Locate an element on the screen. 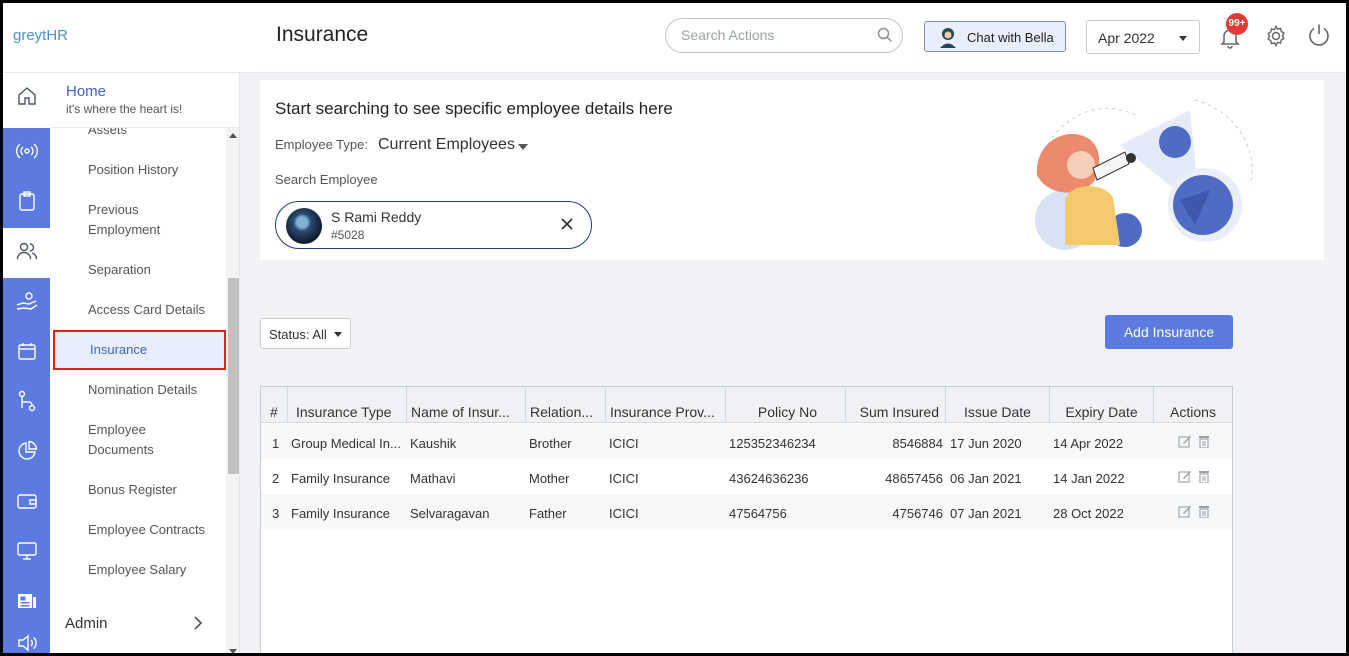  broadcast-icon is located at coordinates (27, 153).